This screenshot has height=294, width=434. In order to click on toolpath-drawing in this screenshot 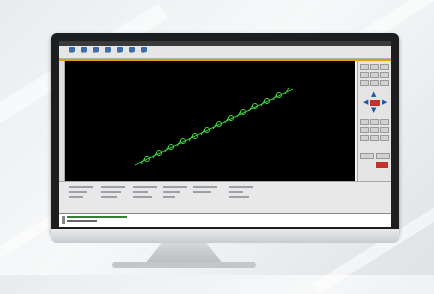, I will do `click(214, 126)`.